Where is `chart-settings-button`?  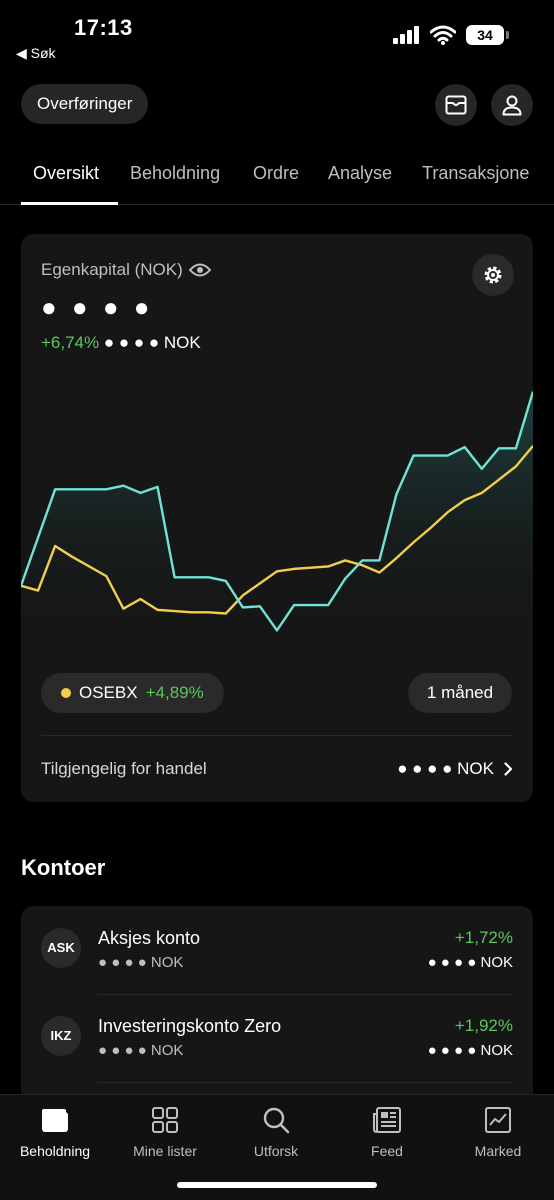 chart-settings-button is located at coordinates (493, 275).